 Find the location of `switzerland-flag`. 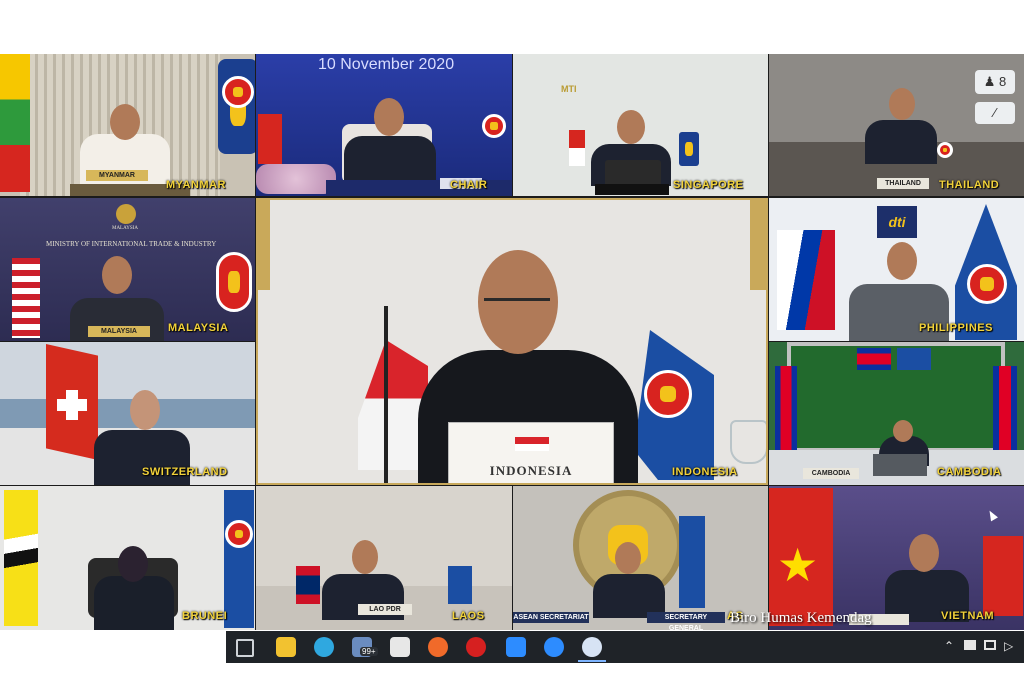

switzerland-flag is located at coordinates (72, 402).